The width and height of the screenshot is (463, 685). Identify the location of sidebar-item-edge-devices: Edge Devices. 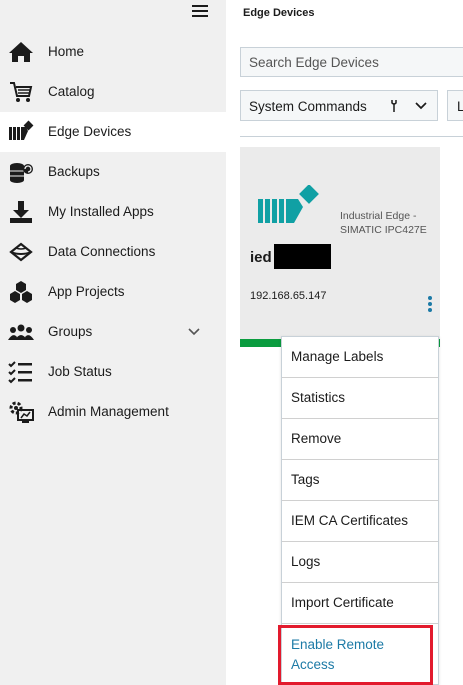
(113, 132).